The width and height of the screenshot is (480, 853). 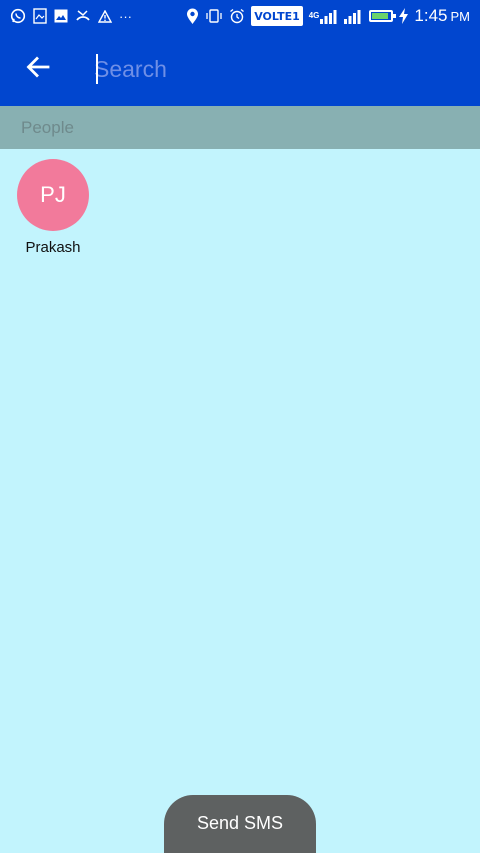 I want to click on arrow-back-icon, so click(x=38, y=69).